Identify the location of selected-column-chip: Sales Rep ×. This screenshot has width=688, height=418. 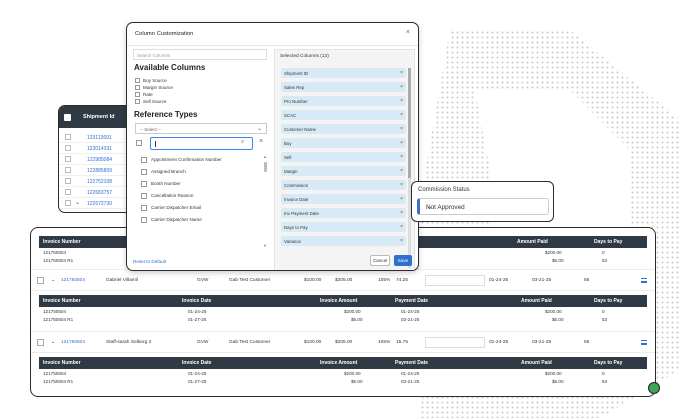
(343, 87).